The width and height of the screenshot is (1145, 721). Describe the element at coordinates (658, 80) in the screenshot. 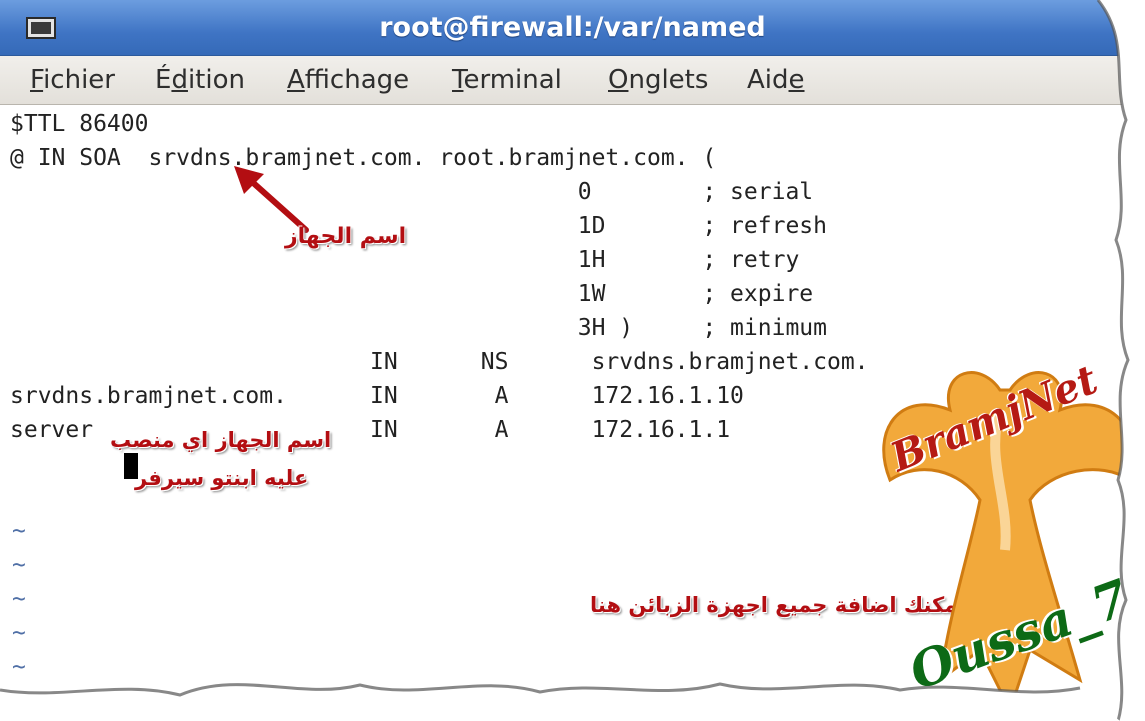

I see `menu-onglets: Onglets` at that location.